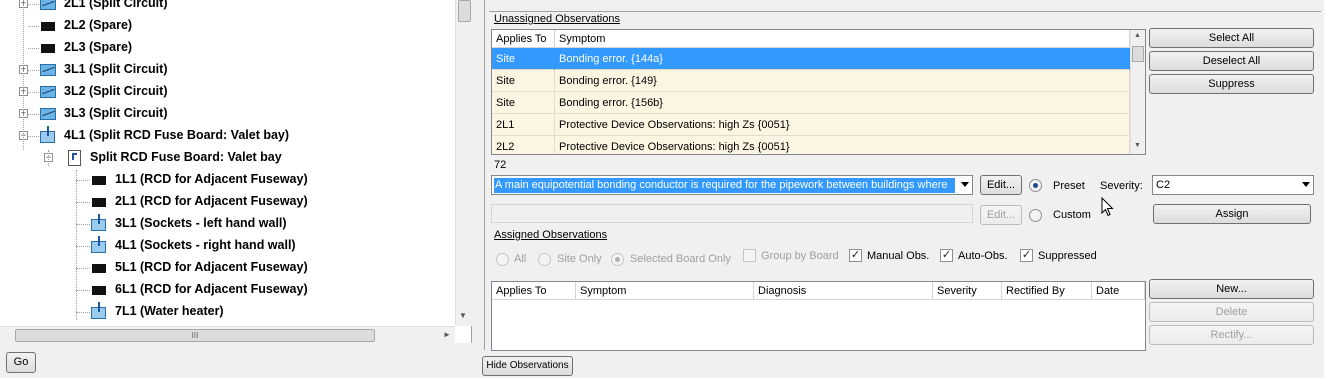  Describe the element at coordinates (1118, 291) in the screenshot. I see `column-header-date: Date` at that location.